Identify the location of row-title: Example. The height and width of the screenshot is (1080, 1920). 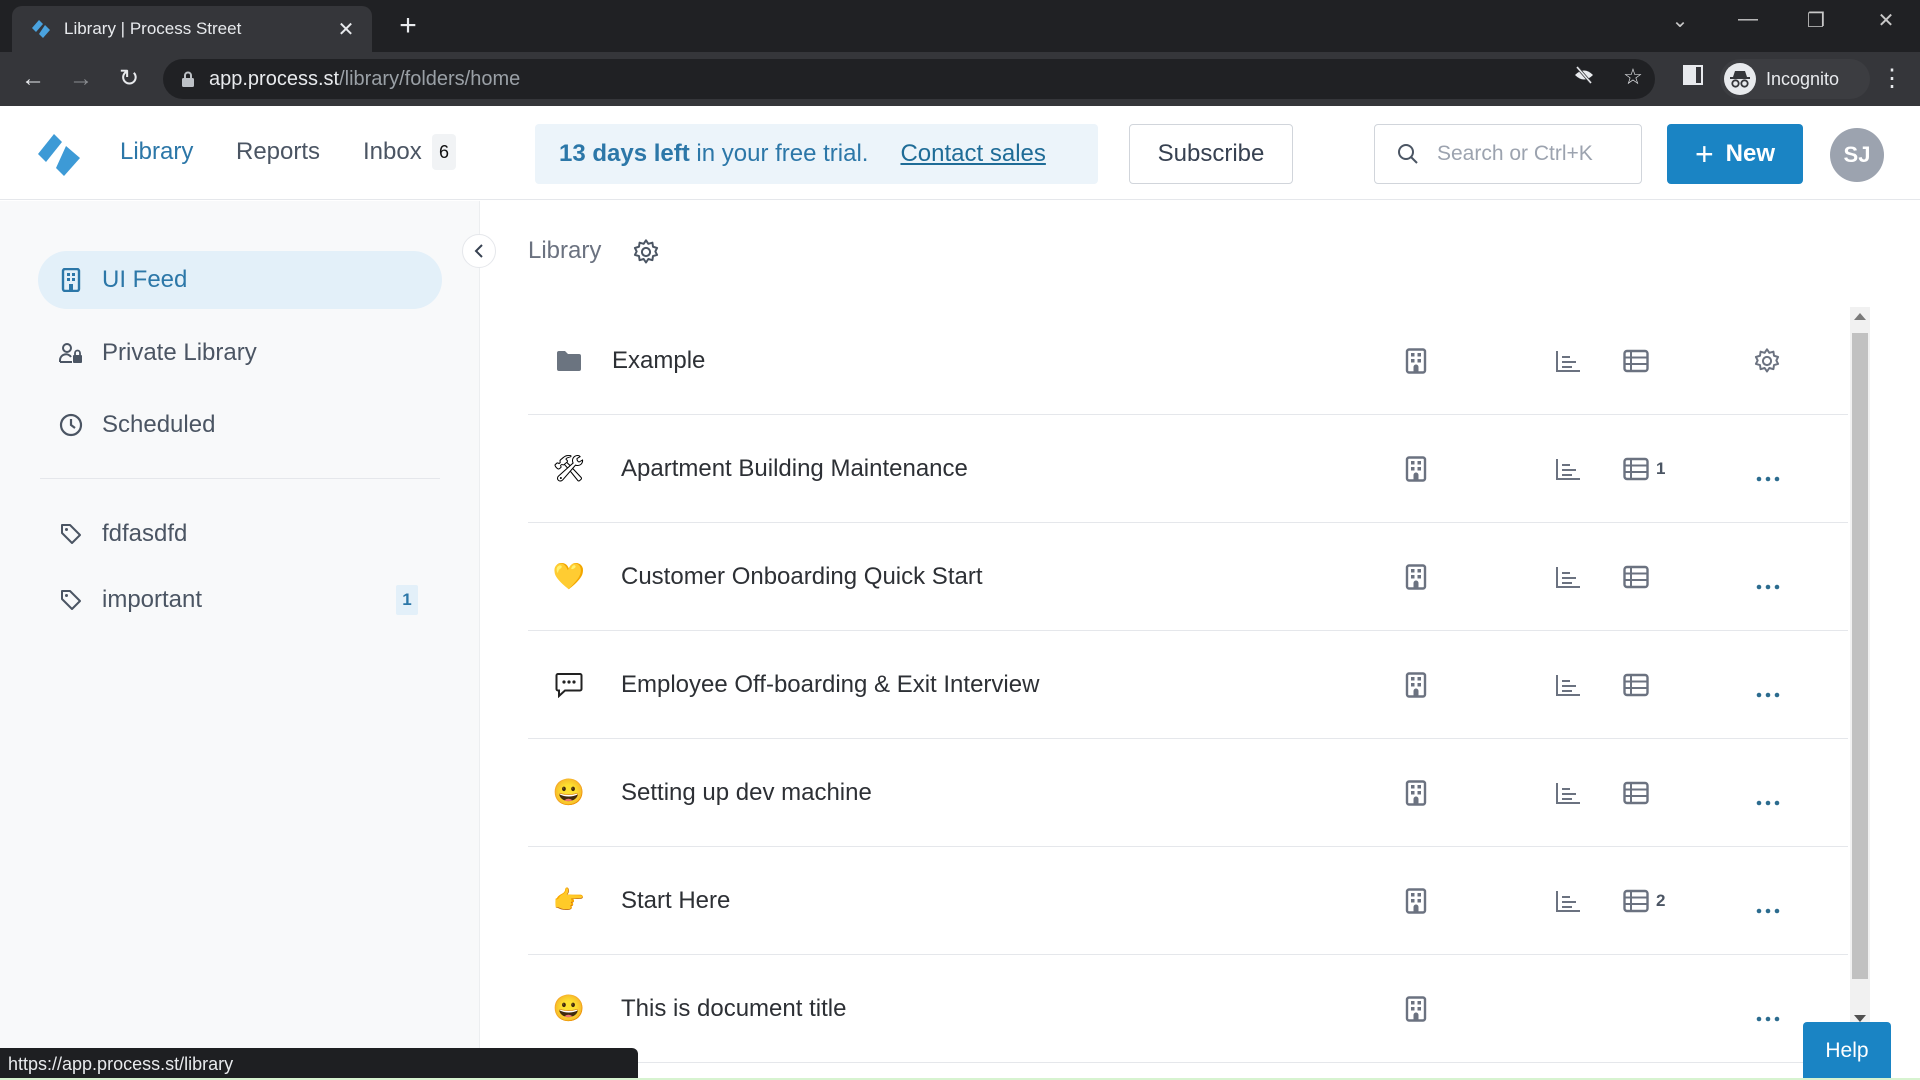
(658, 361).